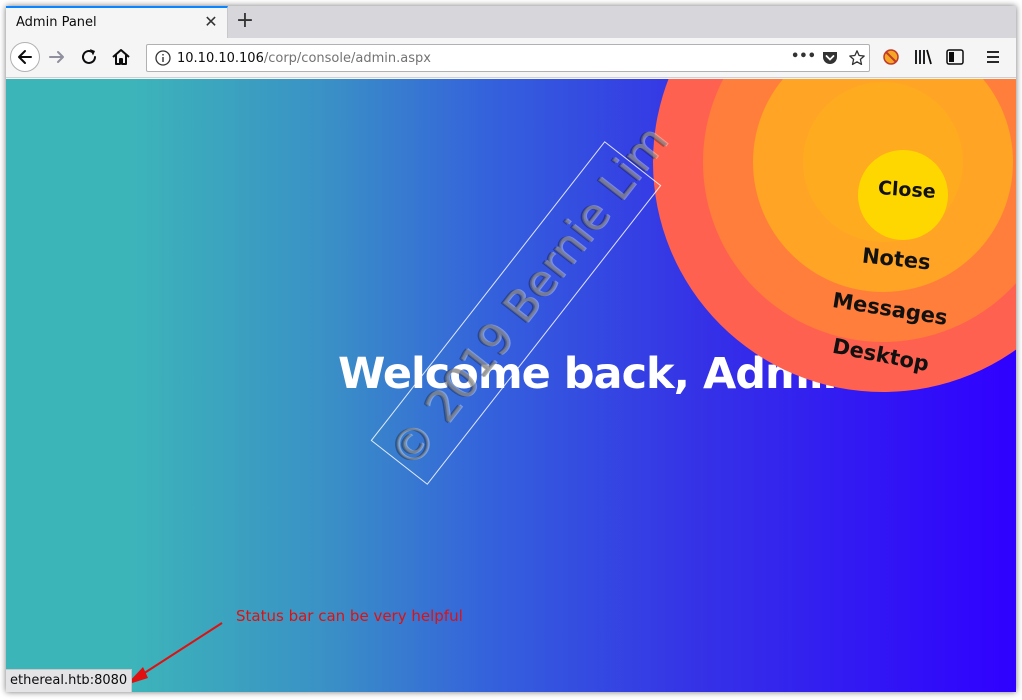  What do you see at coordinates (89, 57) in the screenshot?
I see `reload-icon` at bounding box center [89, 57].